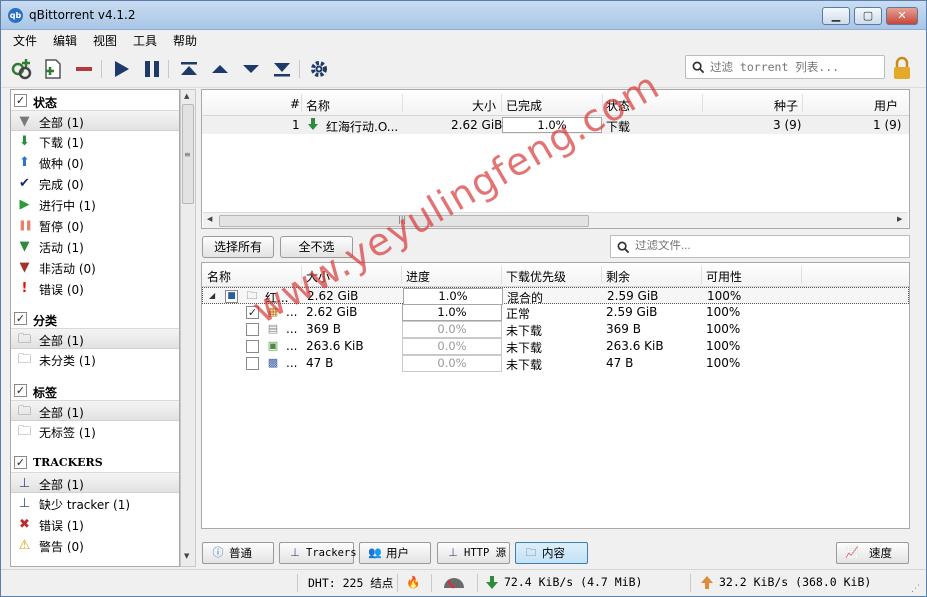 This screenshot has width=927, height=597. Describe the element at coordinates (188, 328) in the screenshot. I see `sidebar-scrollbar: ▲ ≡ ▼` at that location.